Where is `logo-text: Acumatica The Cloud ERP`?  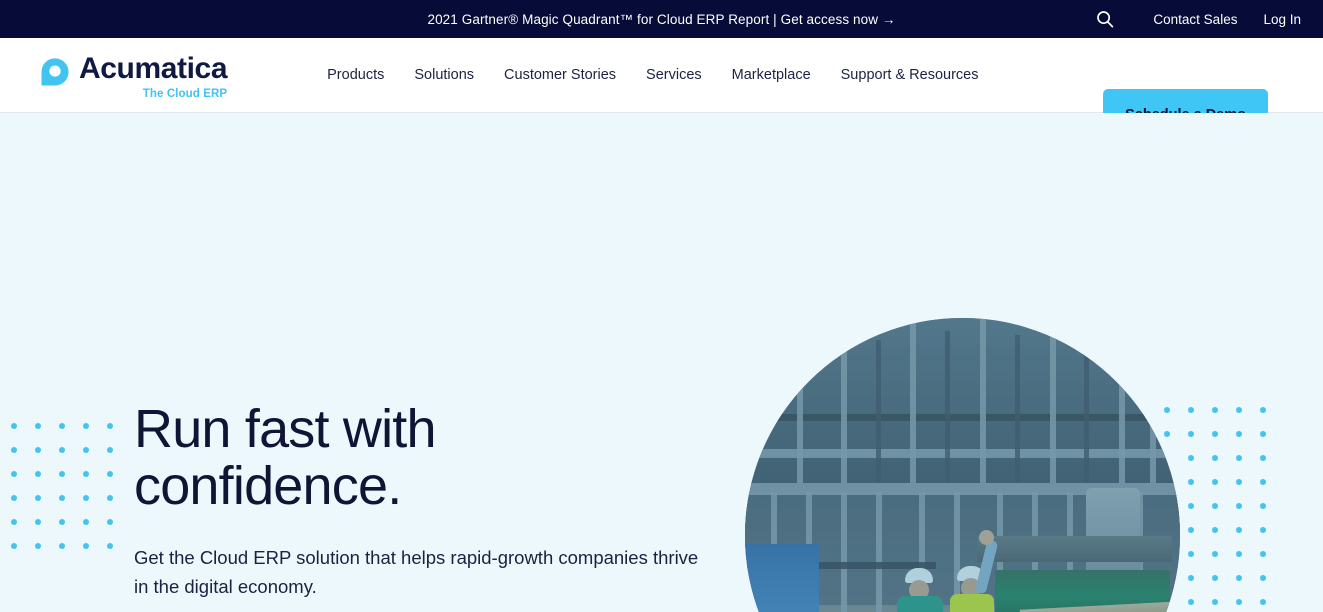 logo-text: Acumatica The Cloud ERP is located at coordinates (153, 76).